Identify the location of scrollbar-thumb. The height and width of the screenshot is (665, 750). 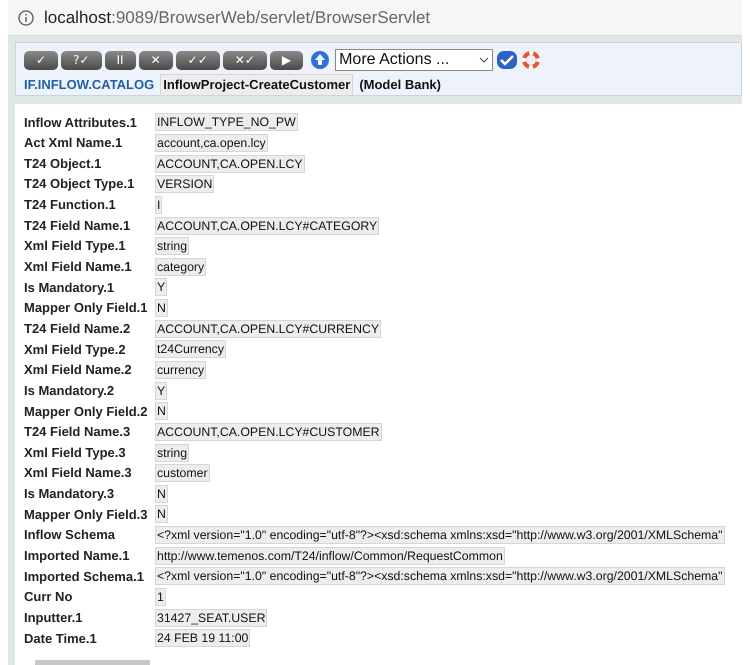
(92, 662).